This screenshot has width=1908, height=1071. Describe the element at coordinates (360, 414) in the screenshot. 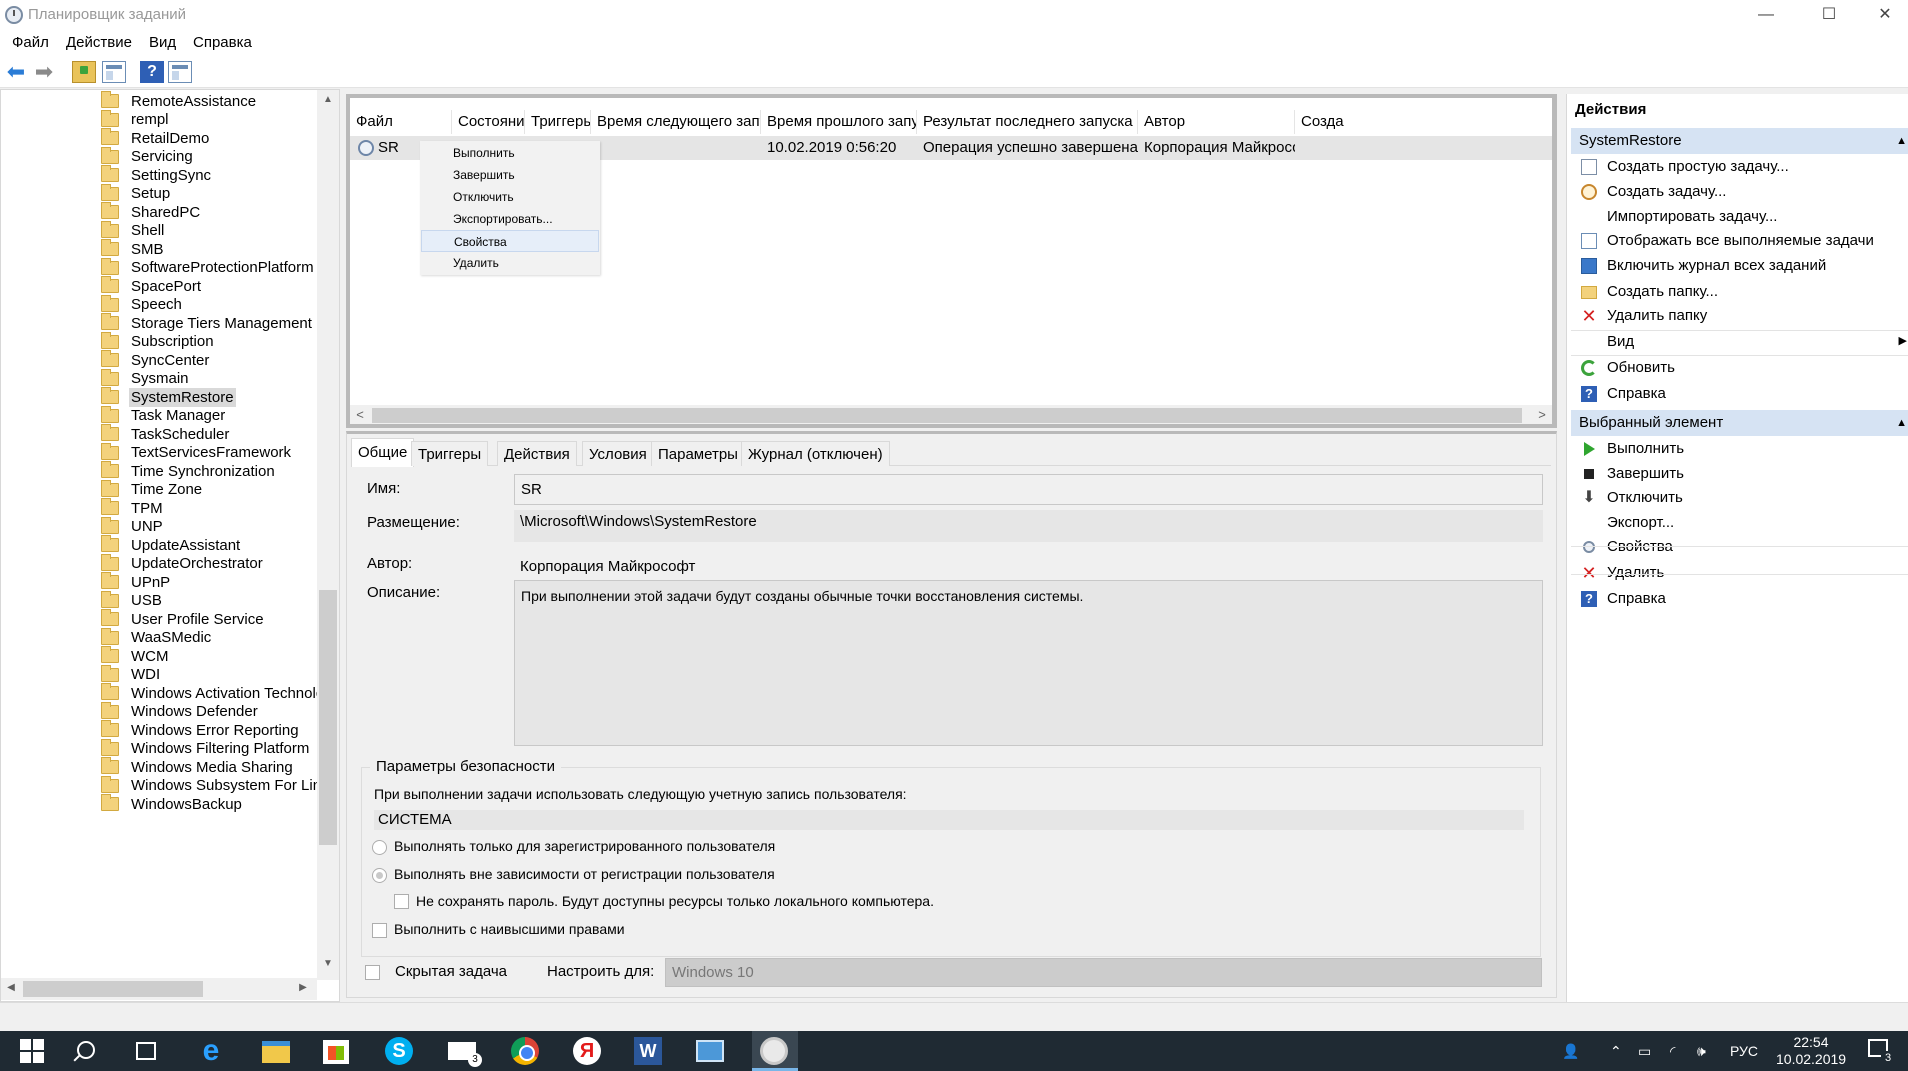

I see `scroll-left-icon: <` at that location.